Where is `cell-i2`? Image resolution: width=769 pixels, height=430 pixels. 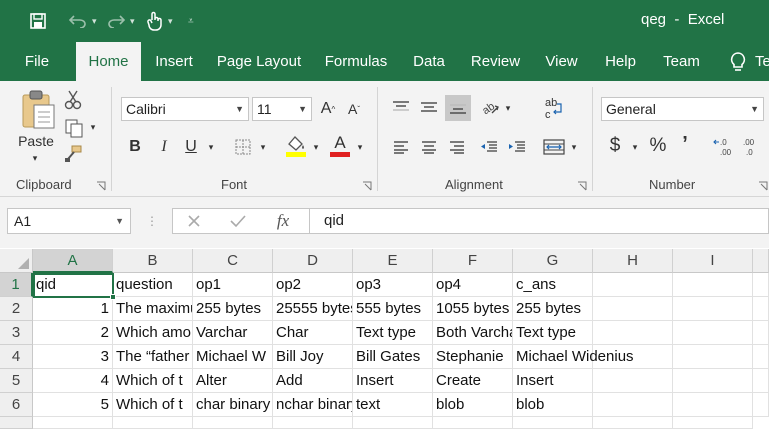 cell-i2 is located at coordinates (713, 309).